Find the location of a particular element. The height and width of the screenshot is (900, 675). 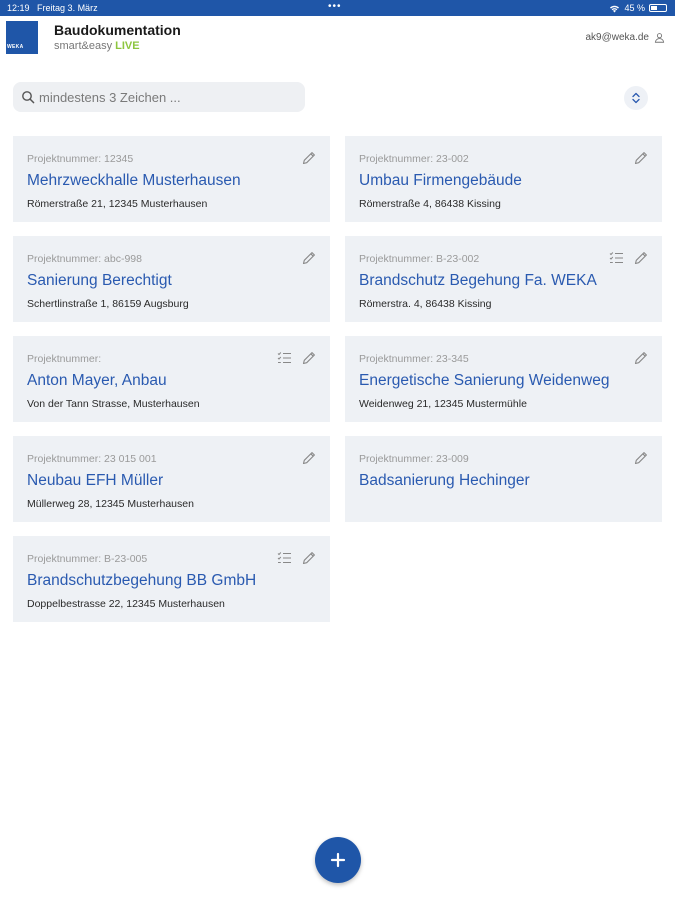

wifi-icon is located at coordinates (615, 8).